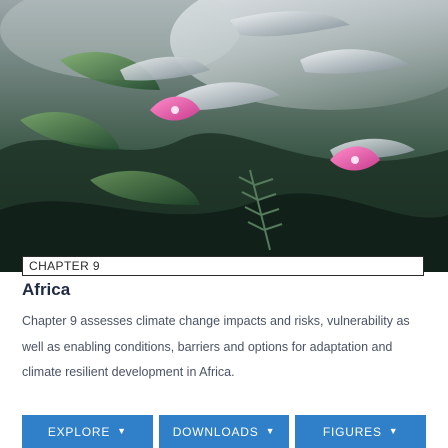 This screenshot has height=448, width=448. I want to click on figures-button: FIGURES ▼, so click(361, 431).